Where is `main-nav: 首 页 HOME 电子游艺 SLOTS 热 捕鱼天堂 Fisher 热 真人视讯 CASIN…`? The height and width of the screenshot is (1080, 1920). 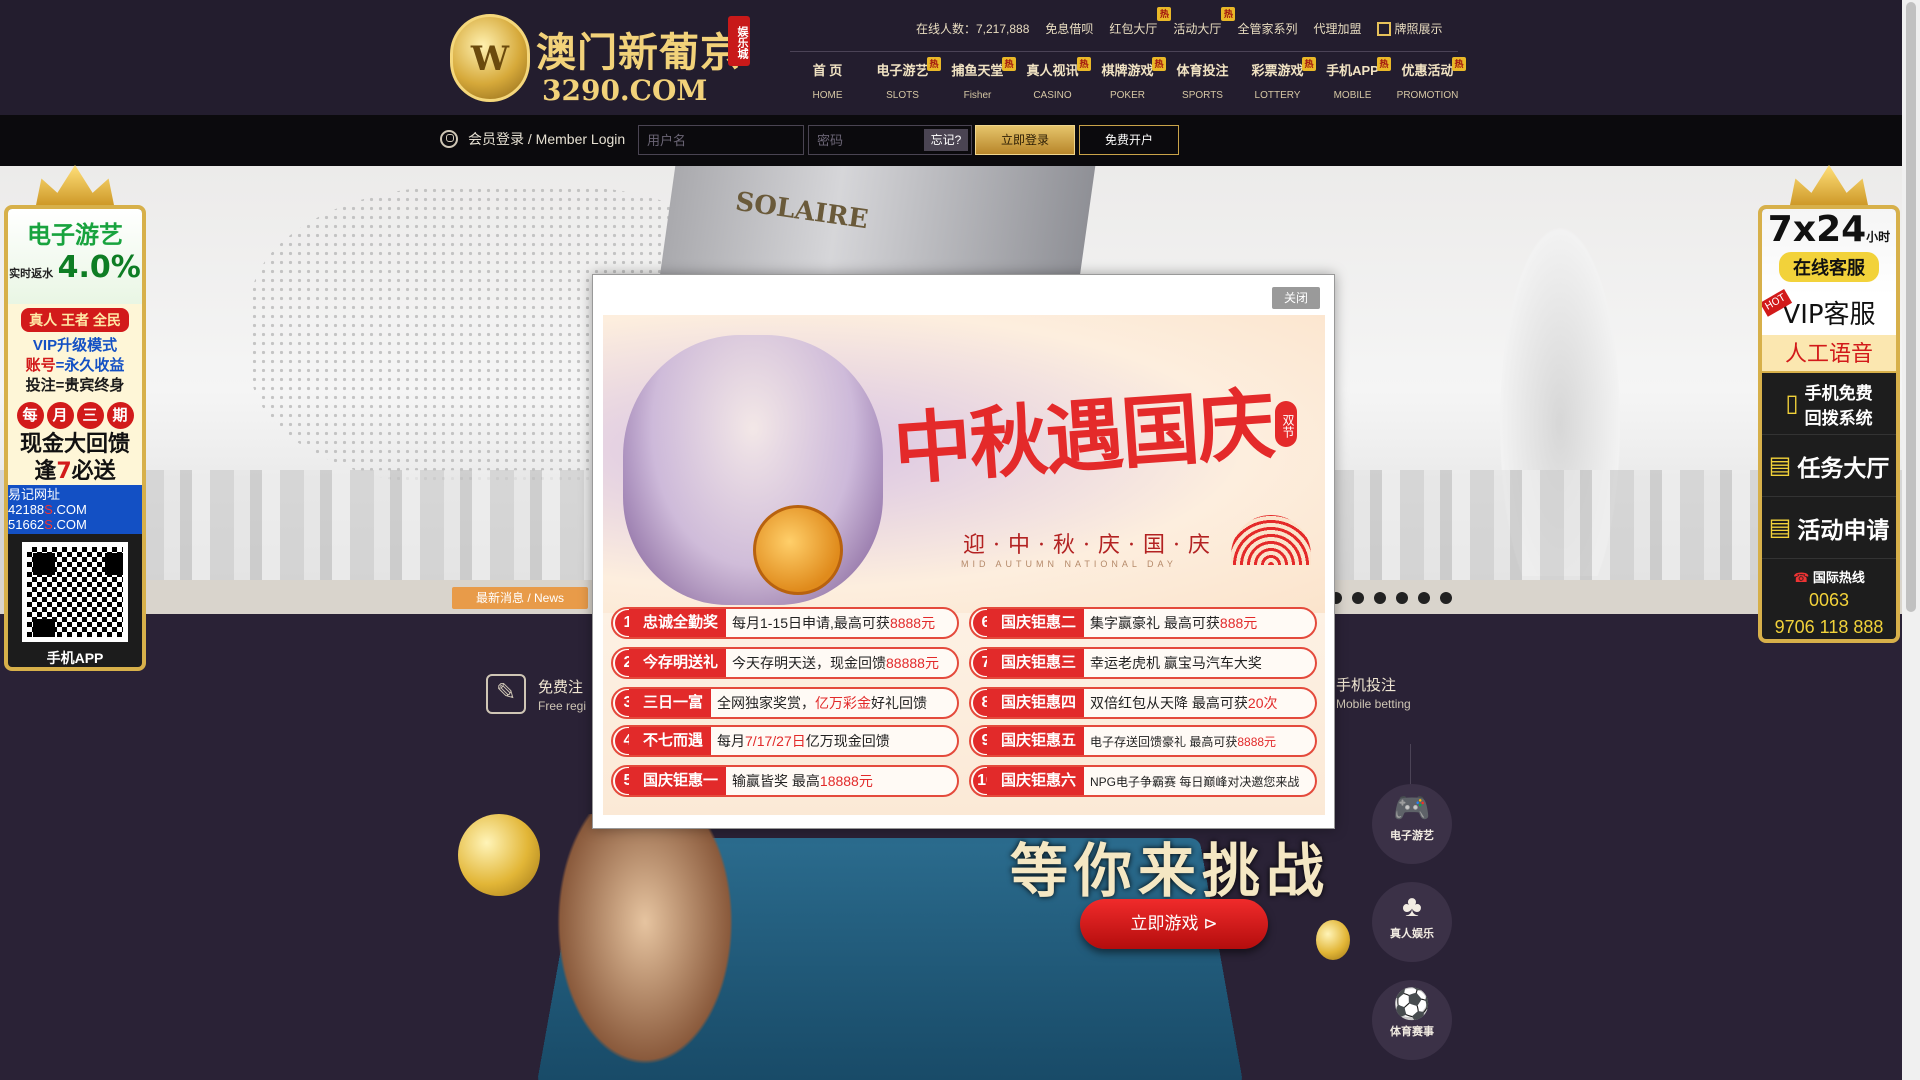 main-nav: 首 页 HOME 电子游艺 SLOTS 热 捕鱼天堂 Fisher 热 真人视讯 CASIN… is located at coordinates (1127, 80).